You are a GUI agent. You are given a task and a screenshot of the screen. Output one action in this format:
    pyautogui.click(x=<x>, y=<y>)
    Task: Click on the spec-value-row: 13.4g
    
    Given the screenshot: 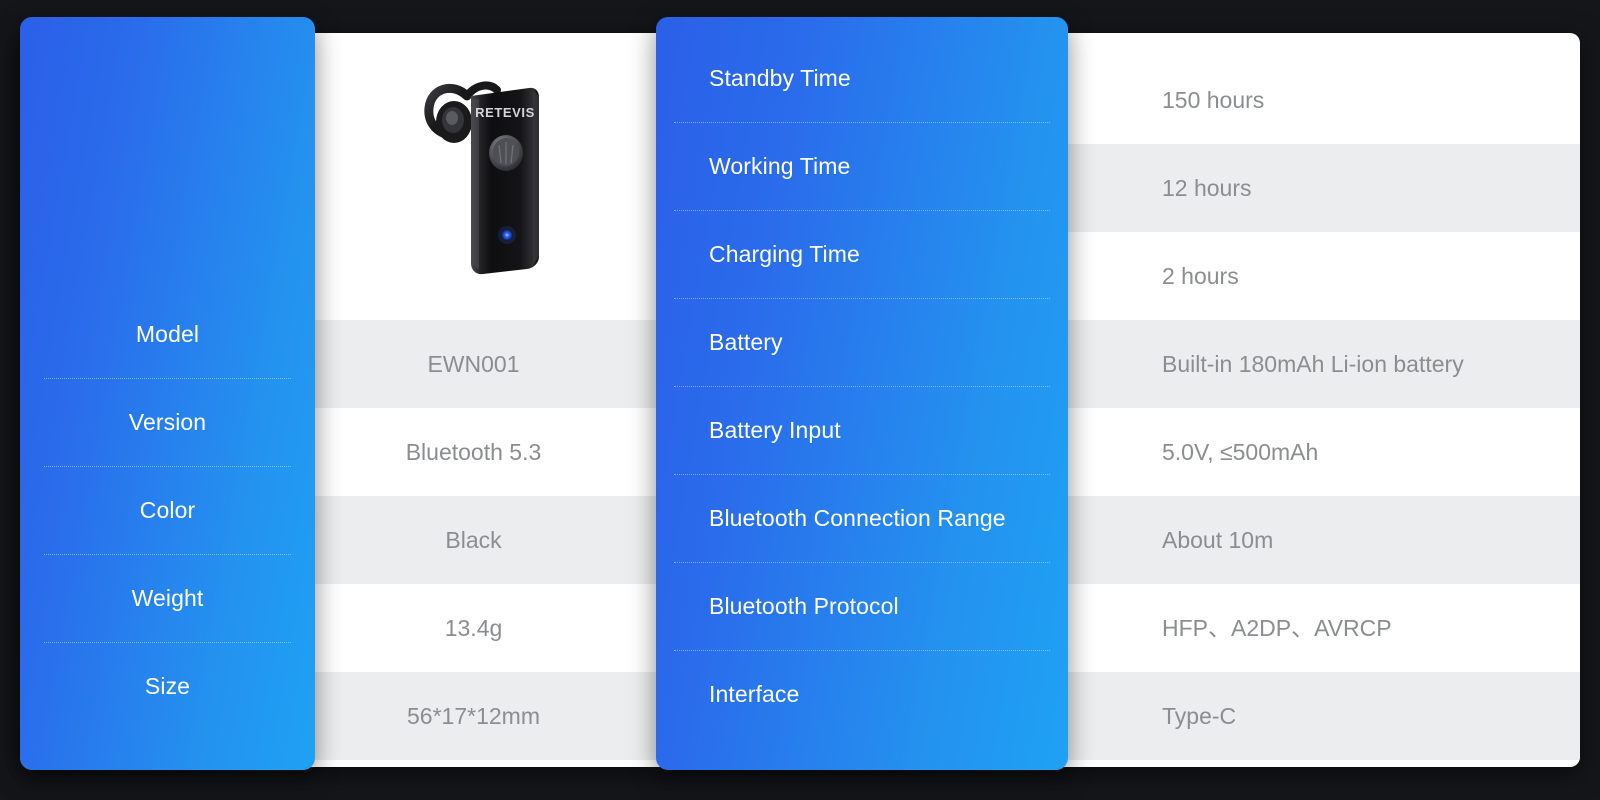 What is the action you would take?
    pyautogui.click(x=485, y=628)
    